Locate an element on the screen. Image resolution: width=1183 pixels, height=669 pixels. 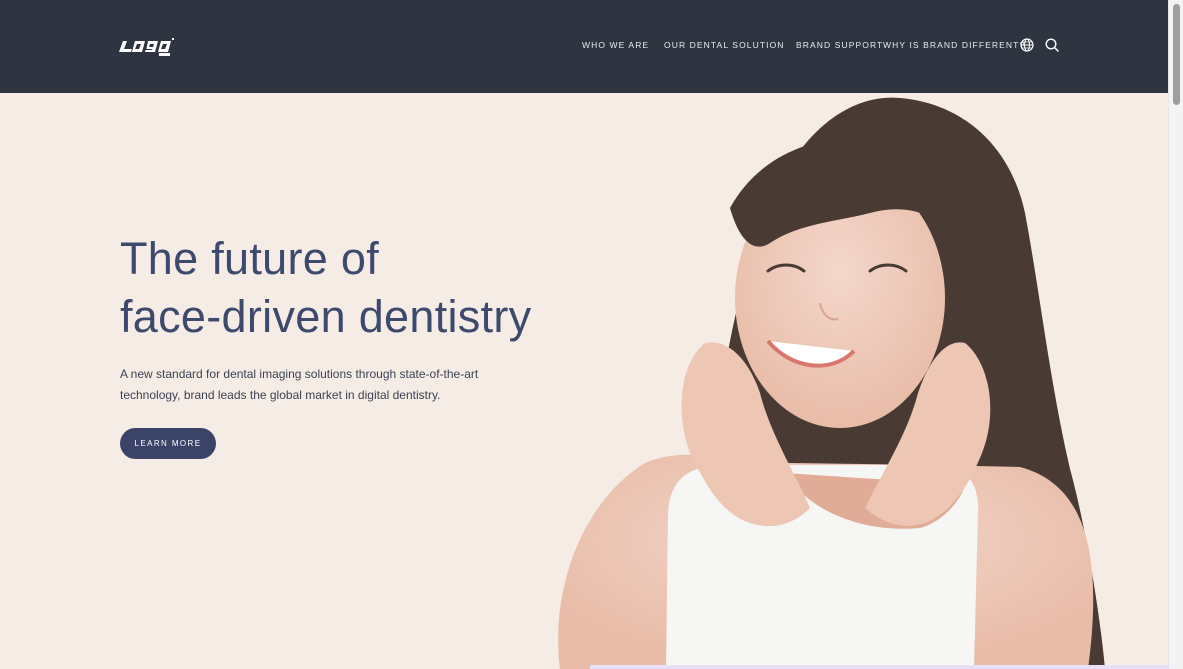
nav-why-brand-different: WHY IS BRAND DIFFERENT? is located at coordinates (954, 45).